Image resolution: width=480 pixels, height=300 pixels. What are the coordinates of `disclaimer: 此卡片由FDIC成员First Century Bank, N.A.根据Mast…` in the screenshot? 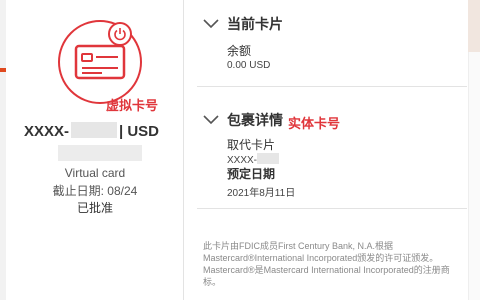 It's located at (334, 264).